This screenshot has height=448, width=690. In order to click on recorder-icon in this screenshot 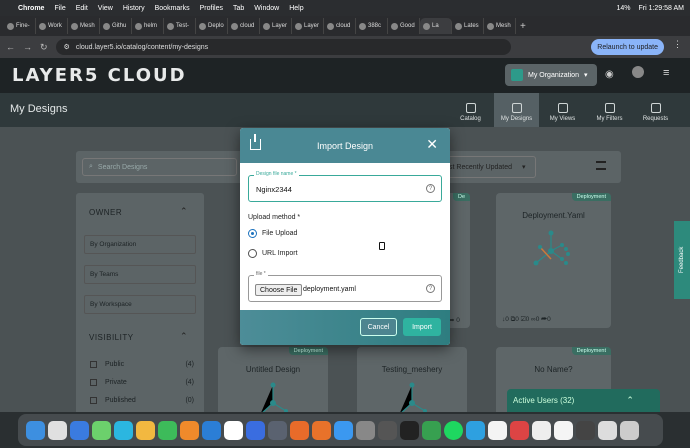, I will do `click(519, 430)`.